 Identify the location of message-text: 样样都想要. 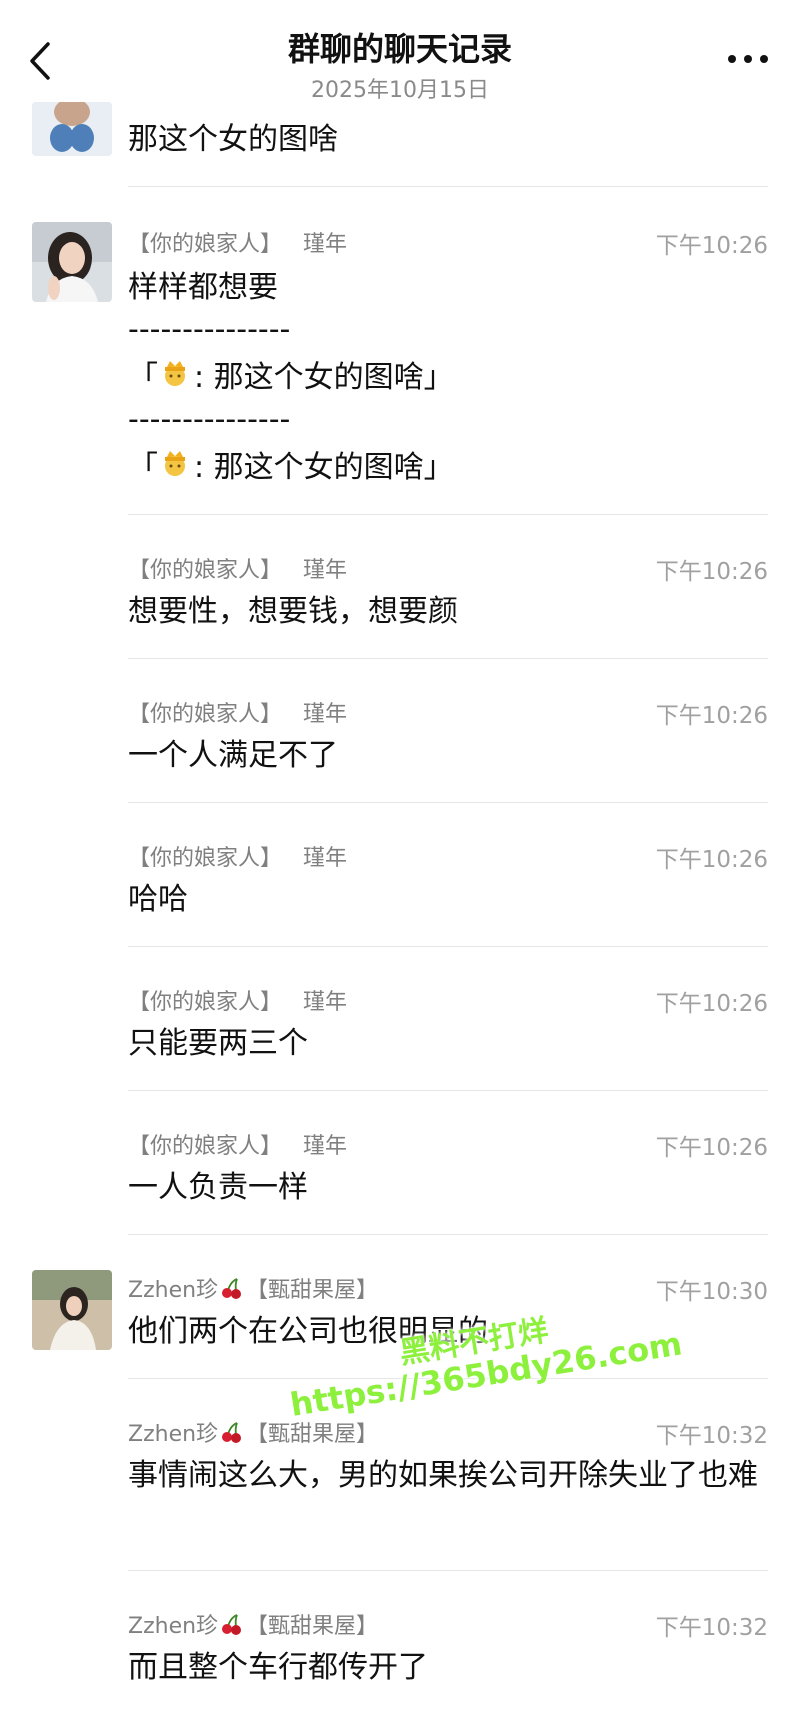
(203, 287).